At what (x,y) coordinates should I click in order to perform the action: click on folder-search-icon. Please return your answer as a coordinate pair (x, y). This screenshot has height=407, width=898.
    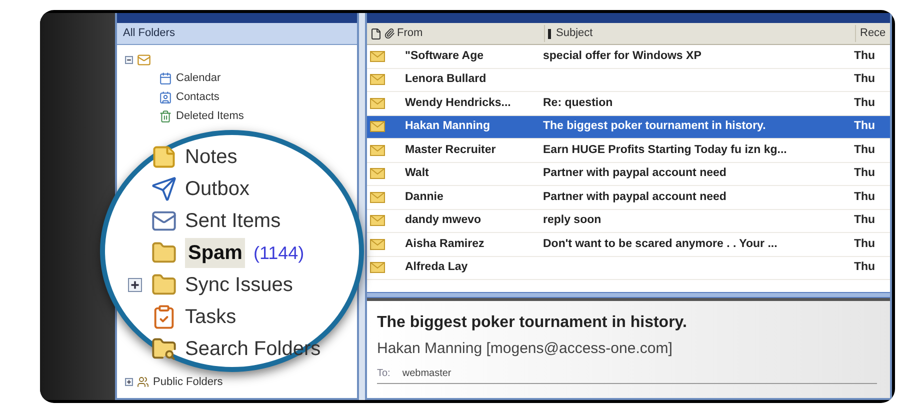
    Looking at the image, I should click on (164, 349).